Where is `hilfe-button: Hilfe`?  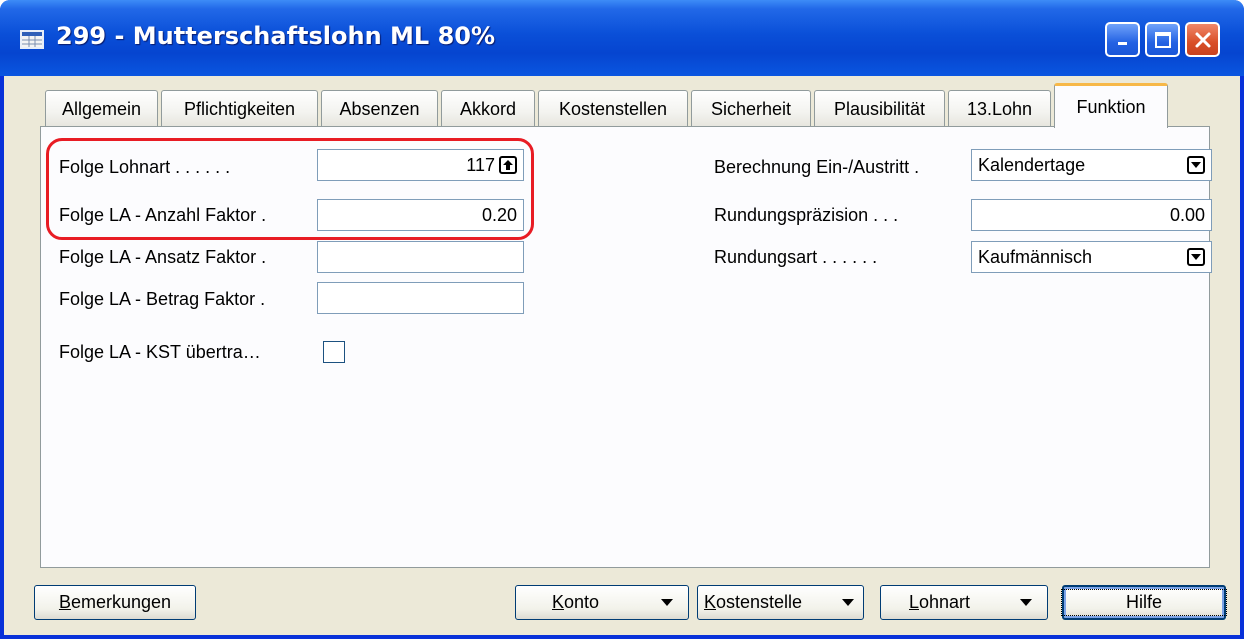 hilfe-button: Hilfe is located at coordinates (1144, 602).